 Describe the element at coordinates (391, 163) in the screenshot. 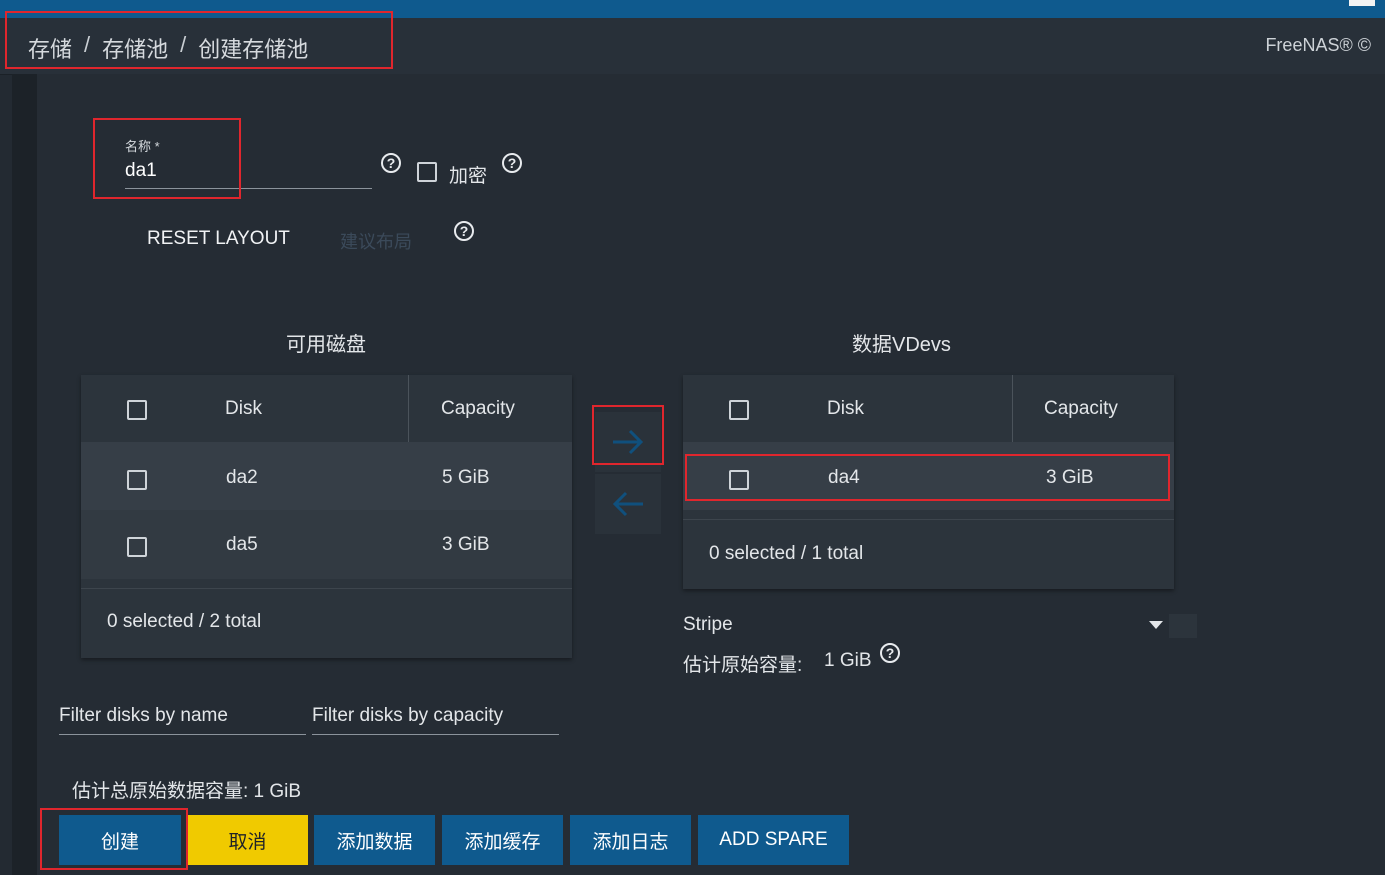

I see `name-help-icon: ?` at that location.